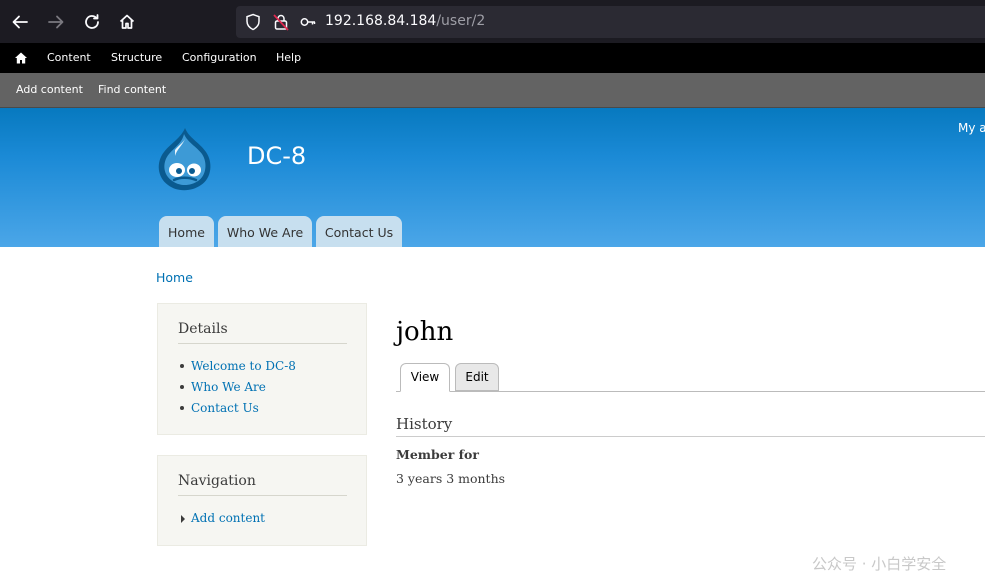 The height and width of the screenshot is (585, 985). What do you see at coordinates (21, 58) in the screenshot?
I see `admin-home-icon` at bounding box center [21, 58].